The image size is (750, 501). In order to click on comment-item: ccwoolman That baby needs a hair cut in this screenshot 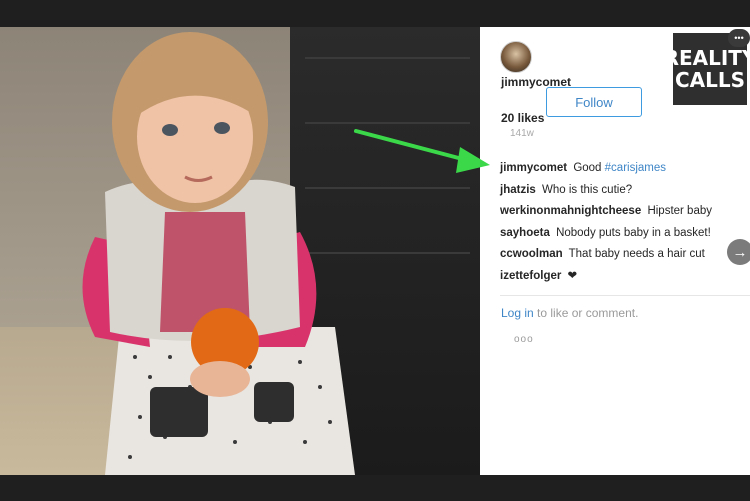, I will do `click(625, 257)`.